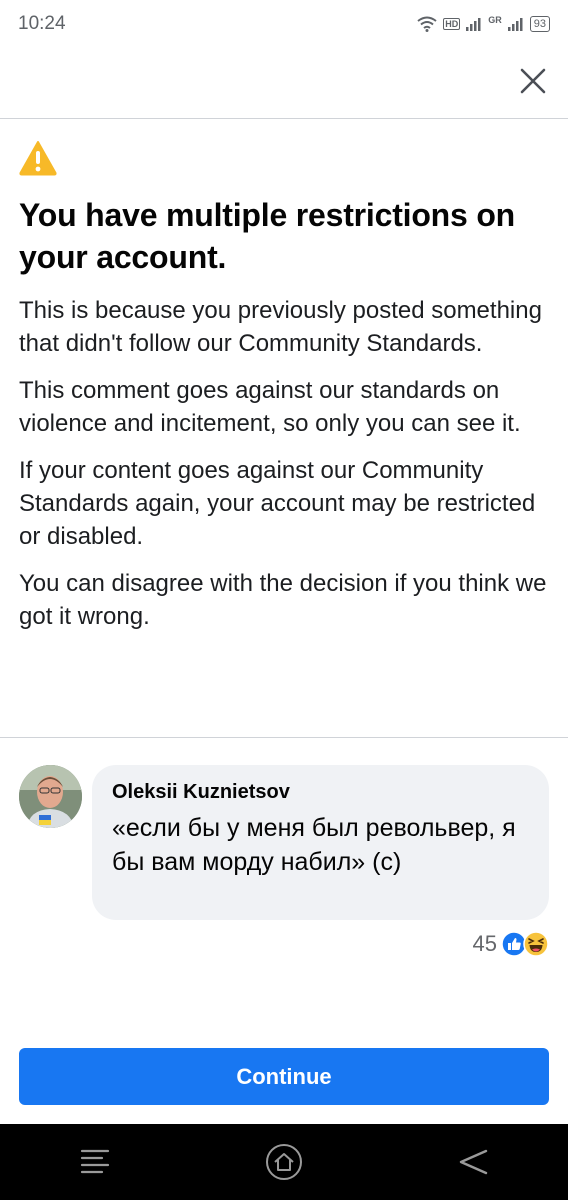 The image size is (568, 1200). What do you see at coordinates (284, 24) in the screenshot?
I see `status-bar: 10:24 HD GR 93` at bounding box center [284, 24].